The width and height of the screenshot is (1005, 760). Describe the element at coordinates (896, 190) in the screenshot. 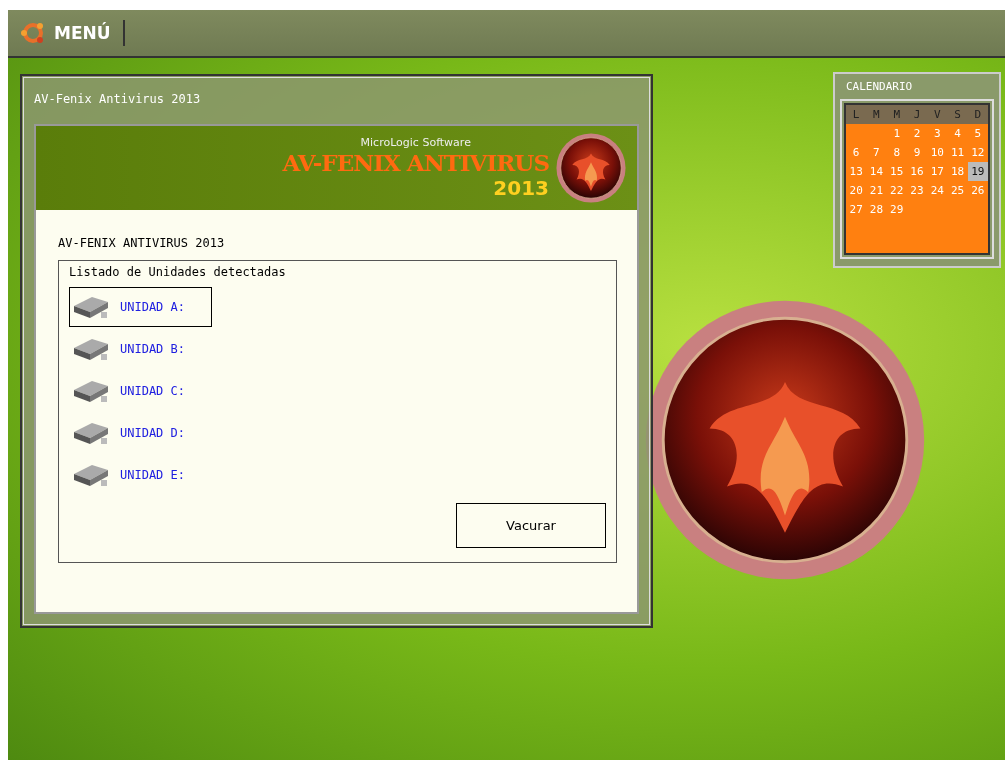

I see `calendar-day: 22` at that location.